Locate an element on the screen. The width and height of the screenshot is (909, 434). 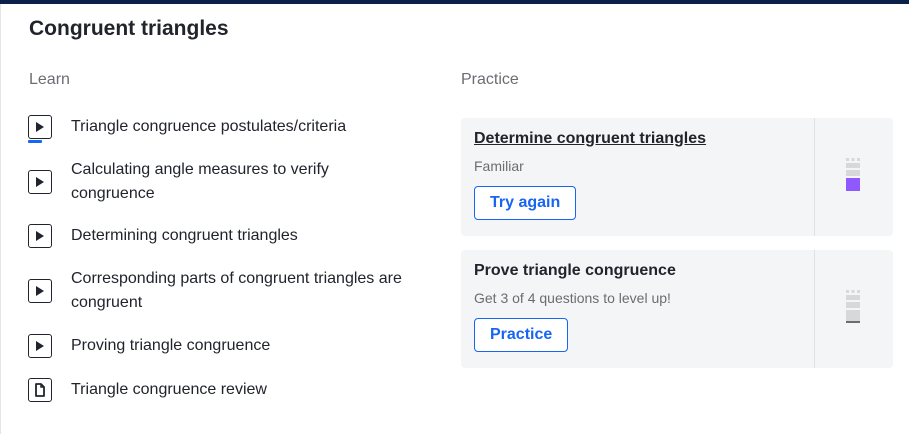
practice-card-title: Determine congruent triangles is located at coordinates (590, 139).